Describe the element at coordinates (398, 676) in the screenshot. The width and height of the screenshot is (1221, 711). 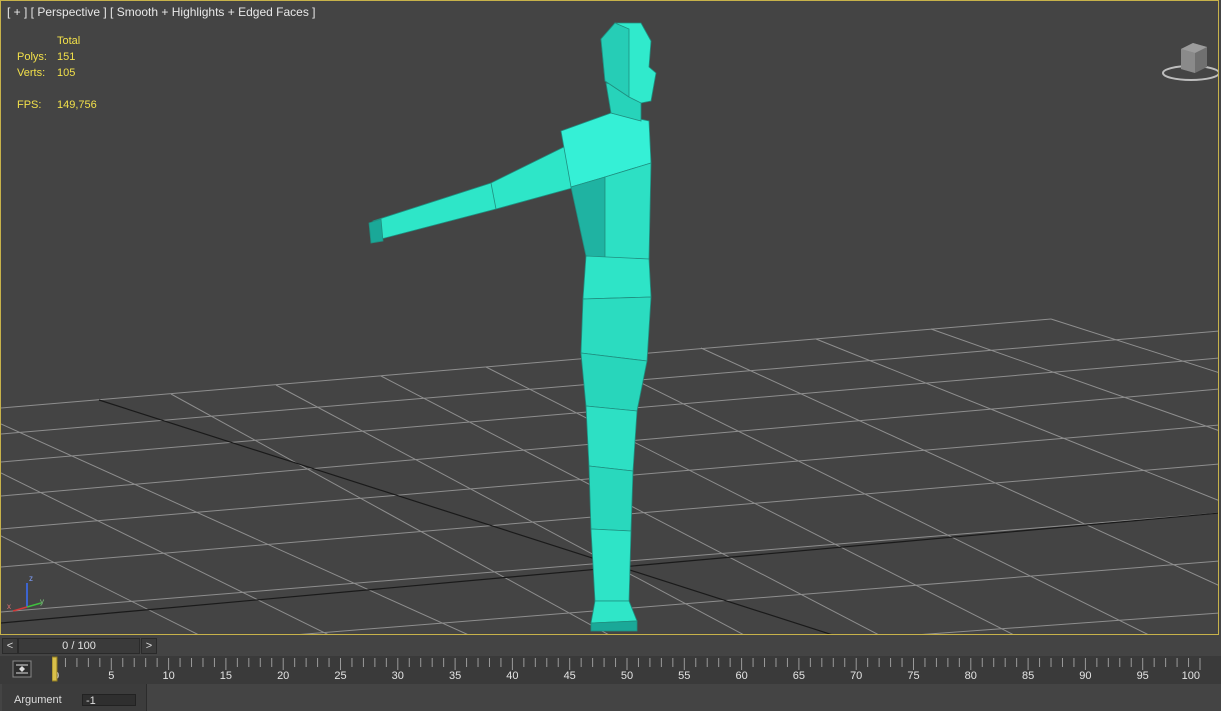
I see `ruler-tick-label: 30` at that location.